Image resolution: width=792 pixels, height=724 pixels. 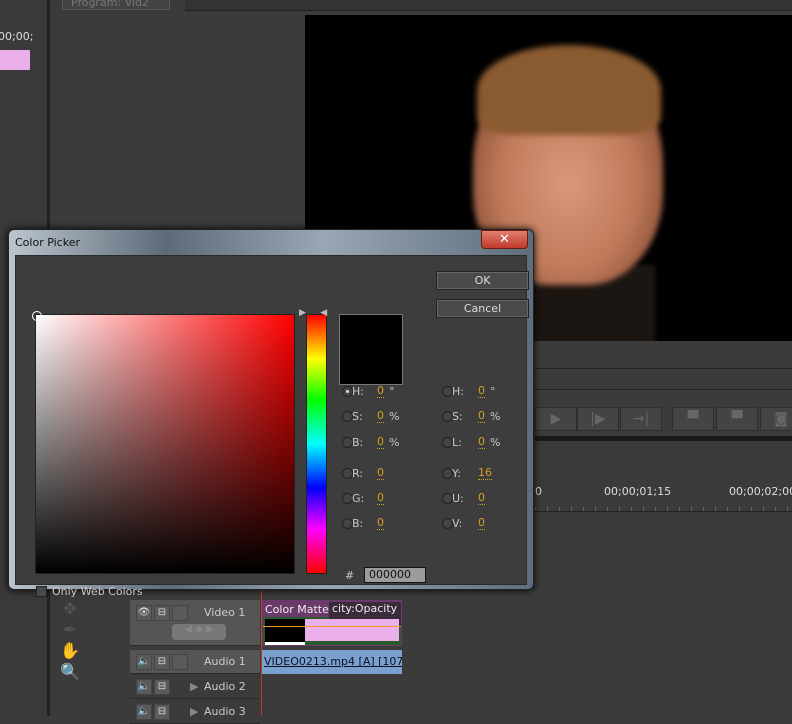 What do you see at coordinates (556, 419) in the screenshot?
I see `play-button: ▶` at bounding box center [556, 419].